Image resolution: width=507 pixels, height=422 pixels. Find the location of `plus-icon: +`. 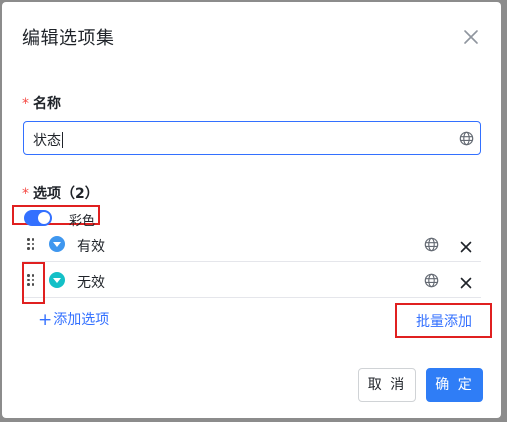

plus-icon: + is located at coordinates (45, 320).